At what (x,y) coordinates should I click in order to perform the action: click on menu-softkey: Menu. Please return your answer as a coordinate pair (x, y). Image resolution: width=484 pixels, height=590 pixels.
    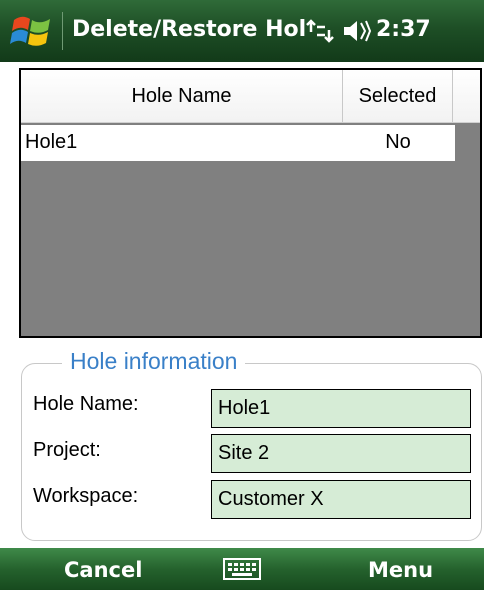
    Looking at the image, I should click on (400, 570).